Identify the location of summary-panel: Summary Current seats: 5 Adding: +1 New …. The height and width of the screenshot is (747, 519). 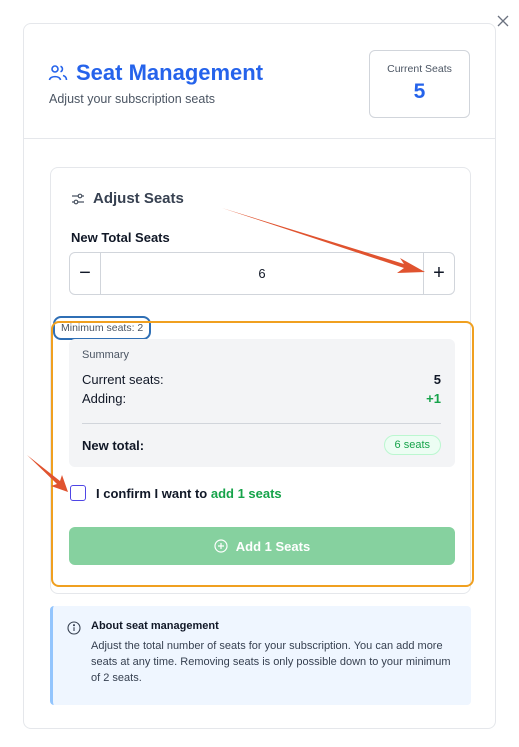
(262, 403).